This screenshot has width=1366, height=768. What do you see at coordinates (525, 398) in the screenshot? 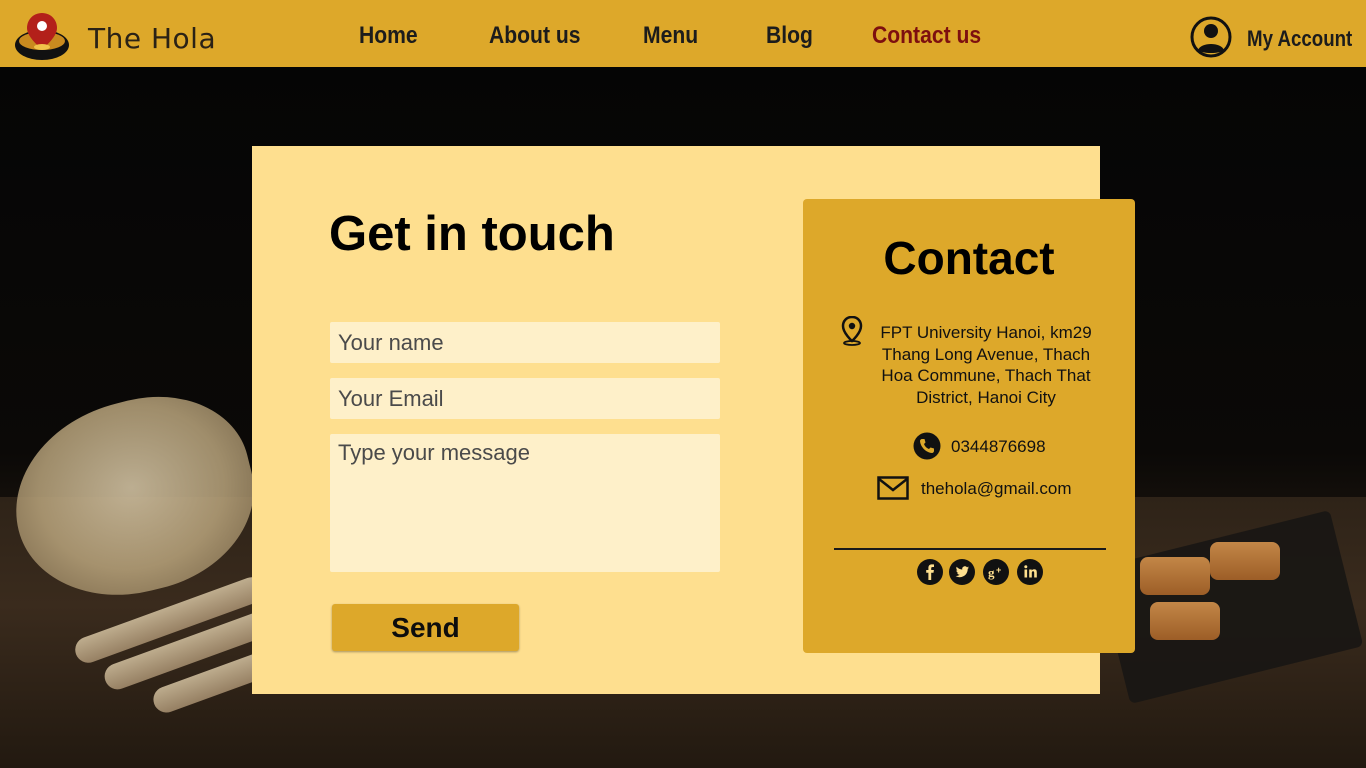
I see `email-input` at bounding box center [525, 398].